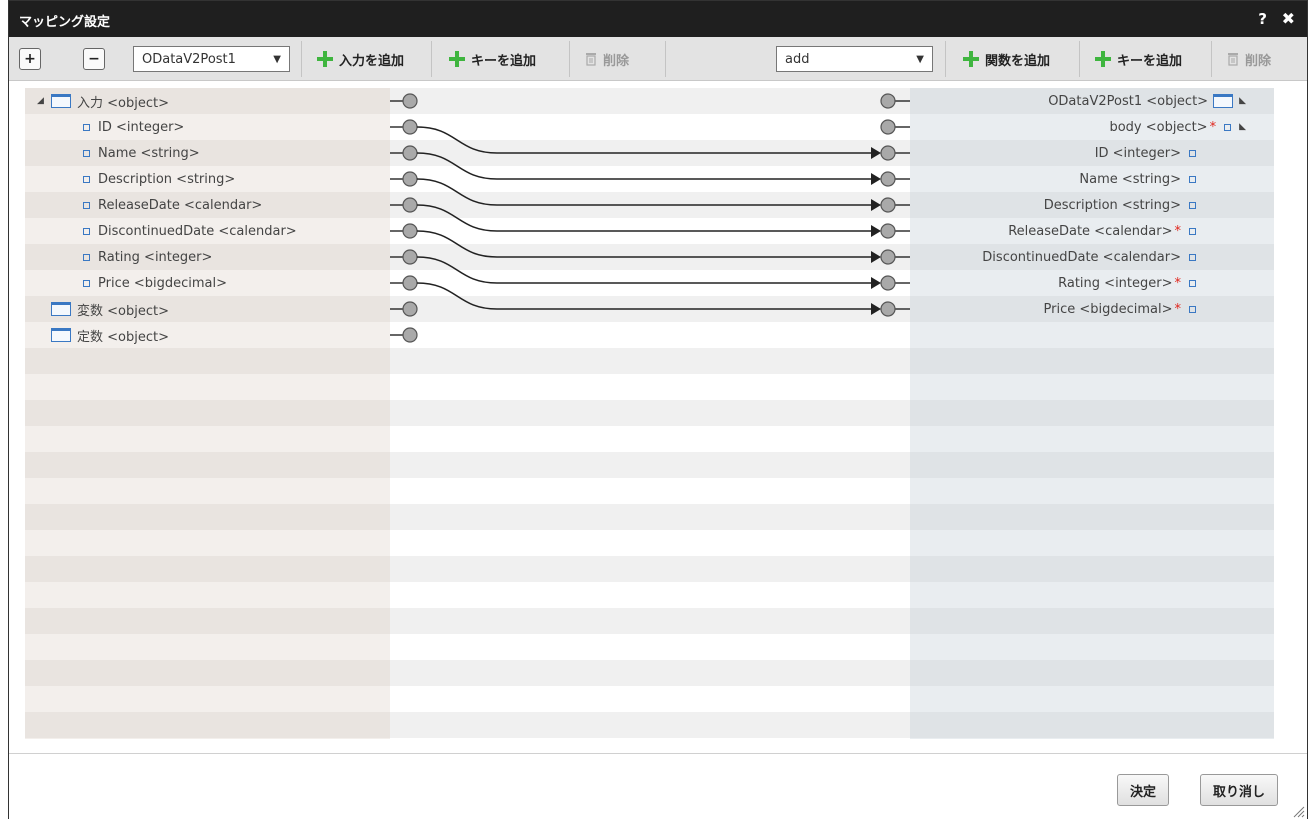 This screenshot has width=1316, height=820. What do you see at coordinates (207, 309) in the screenshot?
I see `source-tree-row: 変数 <object>` at bounding box center [207, 309].